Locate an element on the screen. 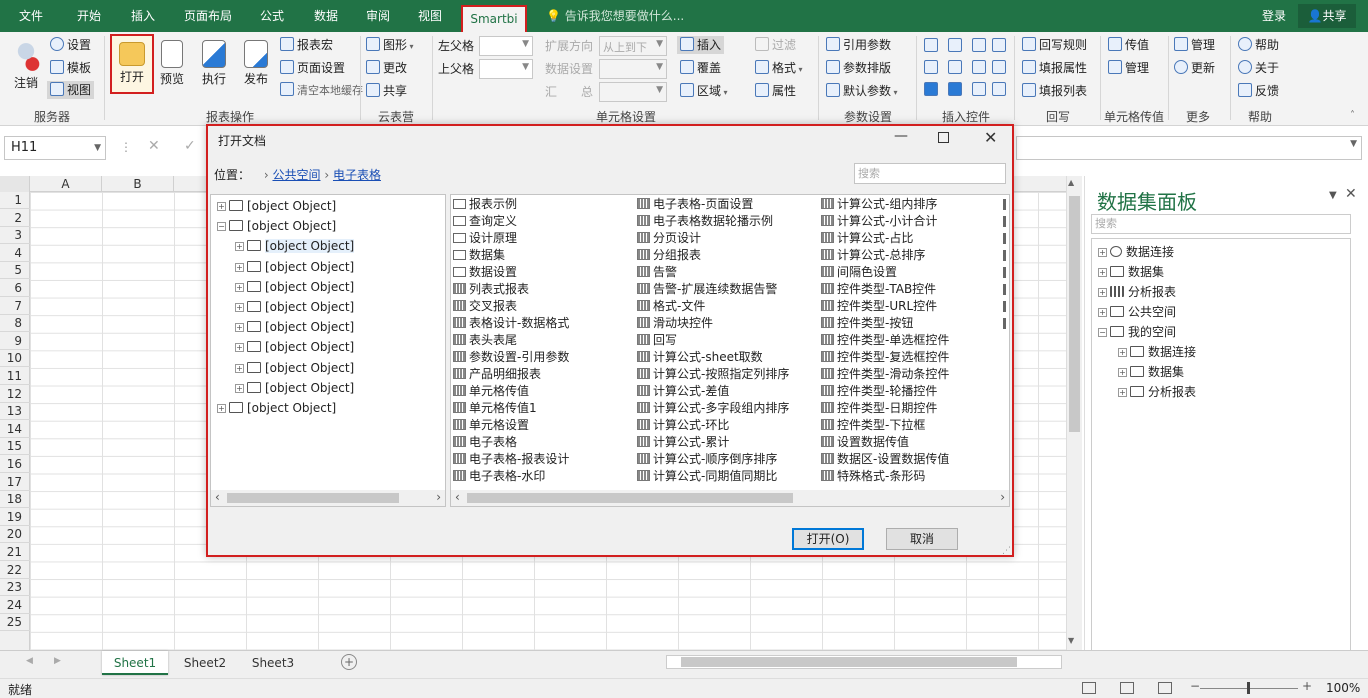  report-item: 单元格设置 is located at coordinates (491, 425).